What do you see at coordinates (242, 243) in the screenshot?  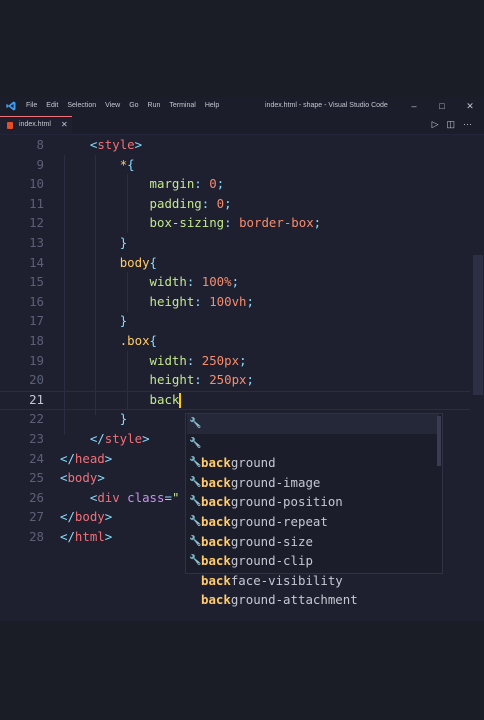 I see `code-line: 13 }` at bounding box center [242, 243].